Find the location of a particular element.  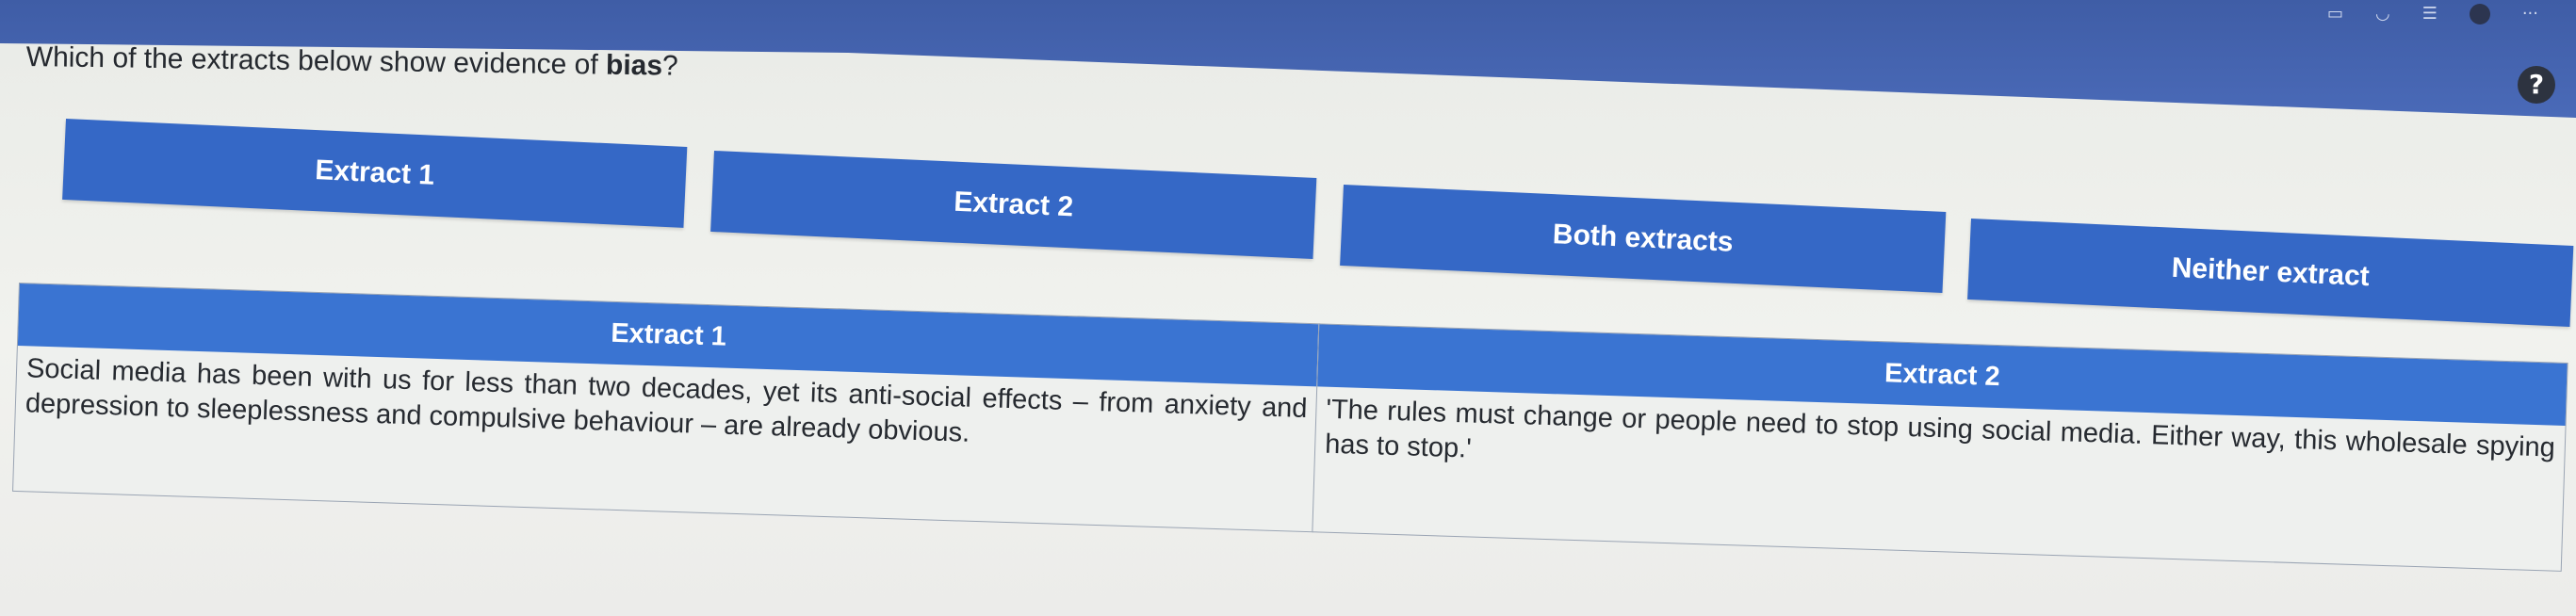

bookmark-icon: ◡ is located at coordinates (2382, 14).